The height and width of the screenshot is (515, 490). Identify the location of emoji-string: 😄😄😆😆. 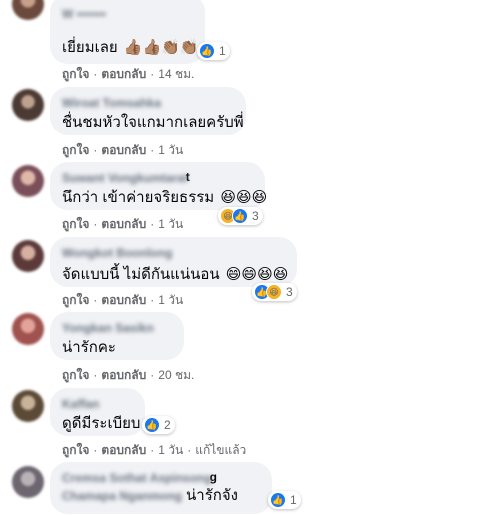
(257, 274).